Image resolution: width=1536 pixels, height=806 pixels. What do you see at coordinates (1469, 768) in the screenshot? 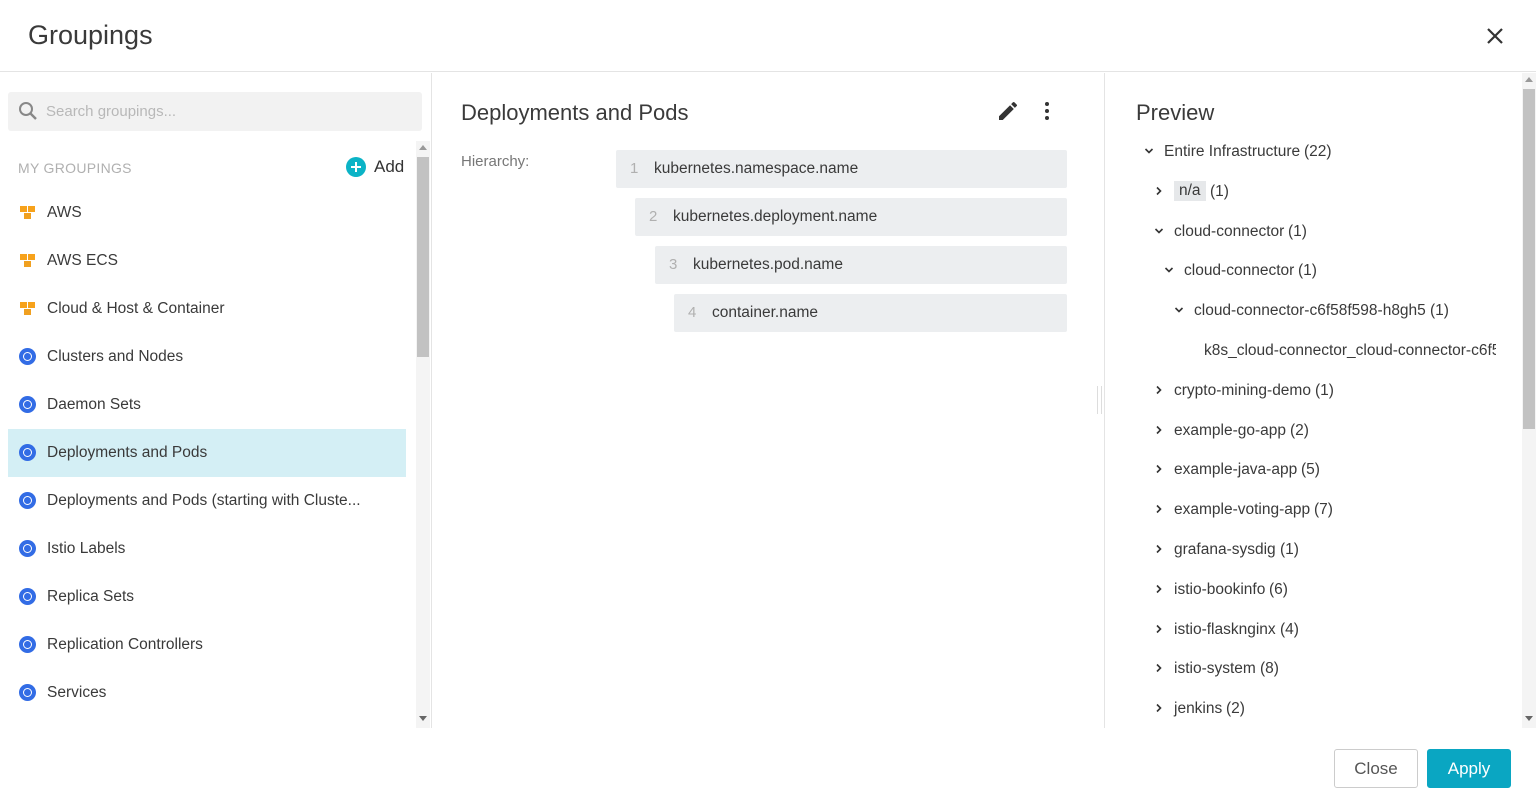
I see `apply-button: Apply` at bounding box center [1469, 768].